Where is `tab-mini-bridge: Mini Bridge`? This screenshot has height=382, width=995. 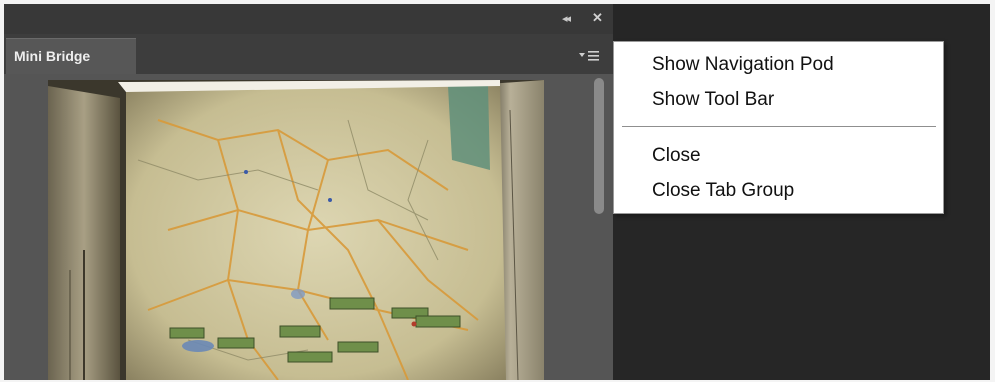 tab-mini-bridge: Mini Bridge is located at coordinates (71, 56).